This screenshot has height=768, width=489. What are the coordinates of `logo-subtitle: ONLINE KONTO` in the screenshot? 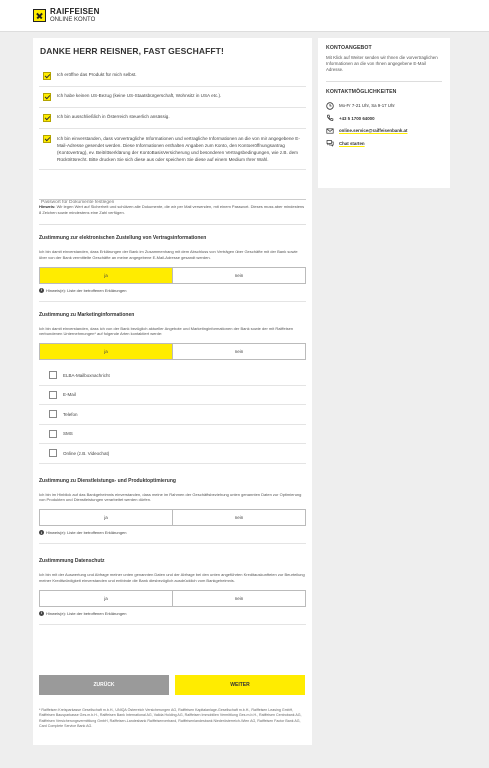 It's located at (73, 19).